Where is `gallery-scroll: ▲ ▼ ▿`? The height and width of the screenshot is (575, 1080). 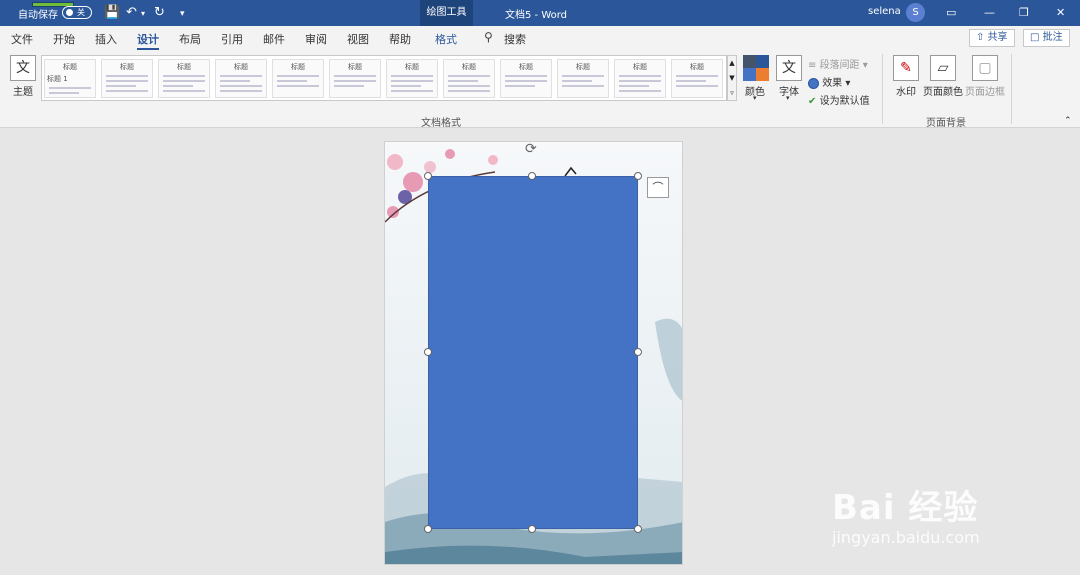
gallery-scroll: ▲ ▼ ▿ is located at coordinates (732, 78).